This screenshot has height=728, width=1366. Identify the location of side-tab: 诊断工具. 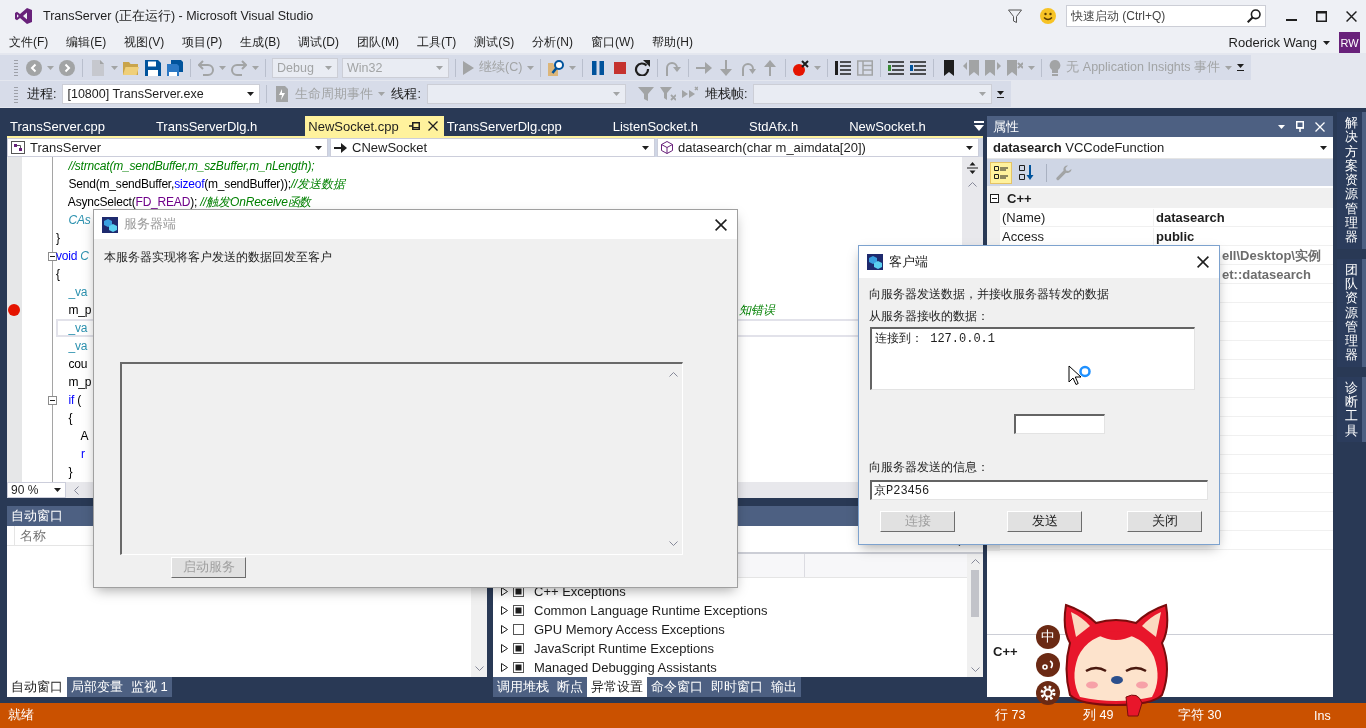
(1351, 409).